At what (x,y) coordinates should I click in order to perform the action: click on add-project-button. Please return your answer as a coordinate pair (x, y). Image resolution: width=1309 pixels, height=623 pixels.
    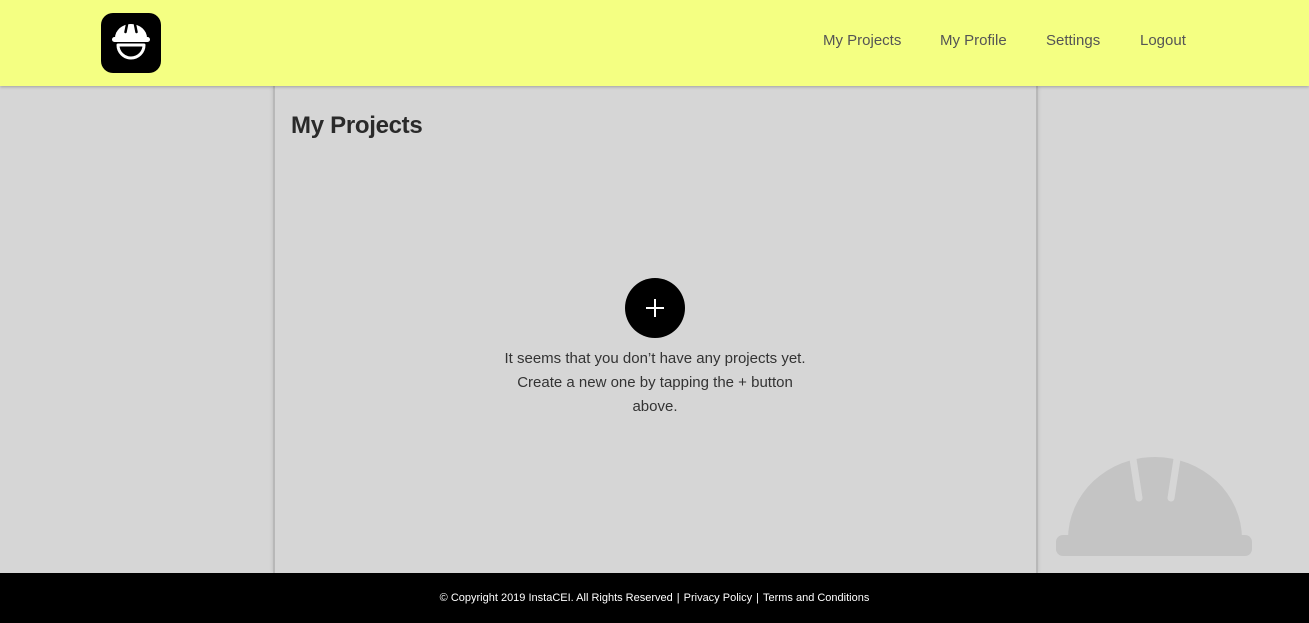
    Looking at the image, I should click on (655, 308).